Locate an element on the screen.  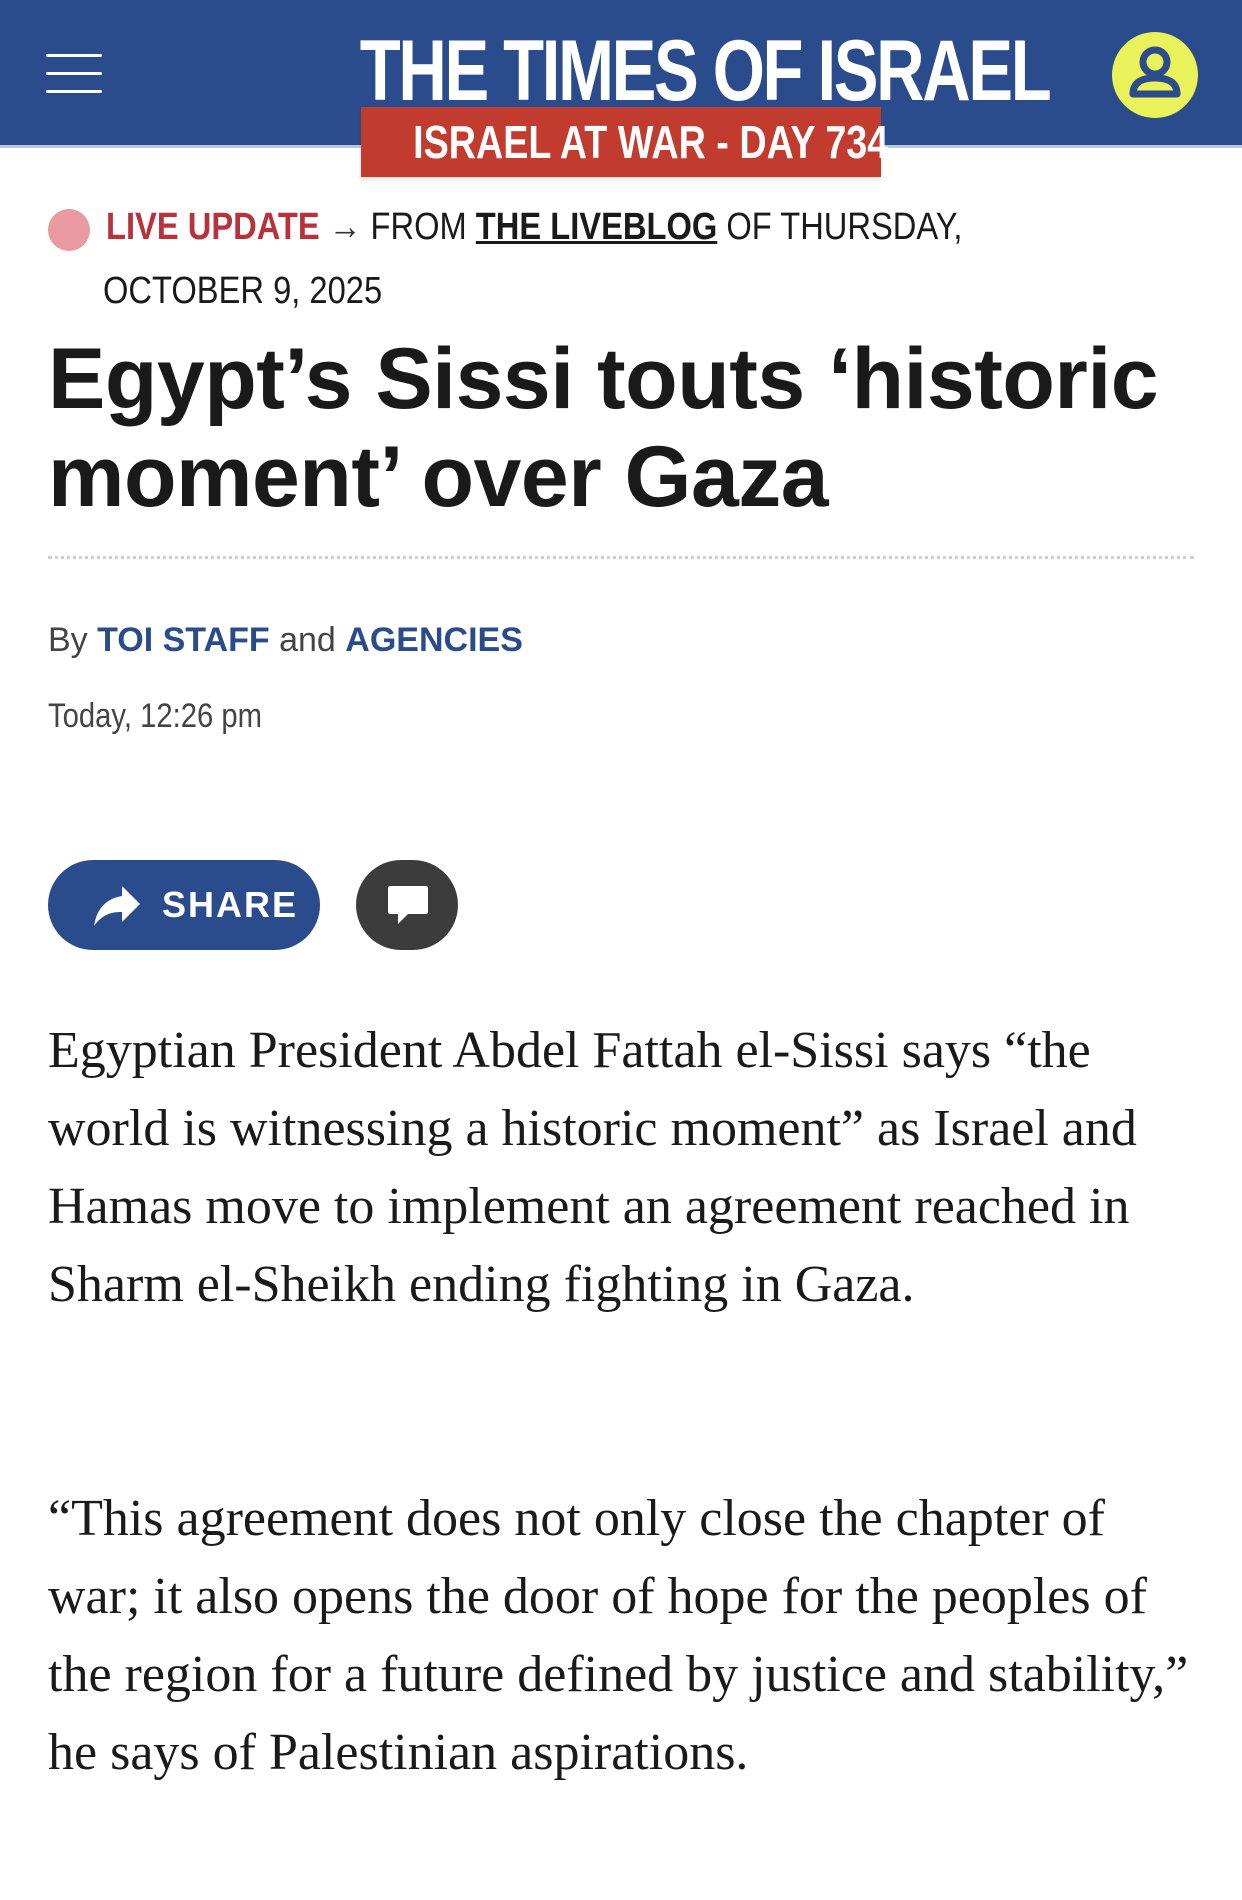
author-link-agencies: AGENCIES is located at coordinates (434, 640).